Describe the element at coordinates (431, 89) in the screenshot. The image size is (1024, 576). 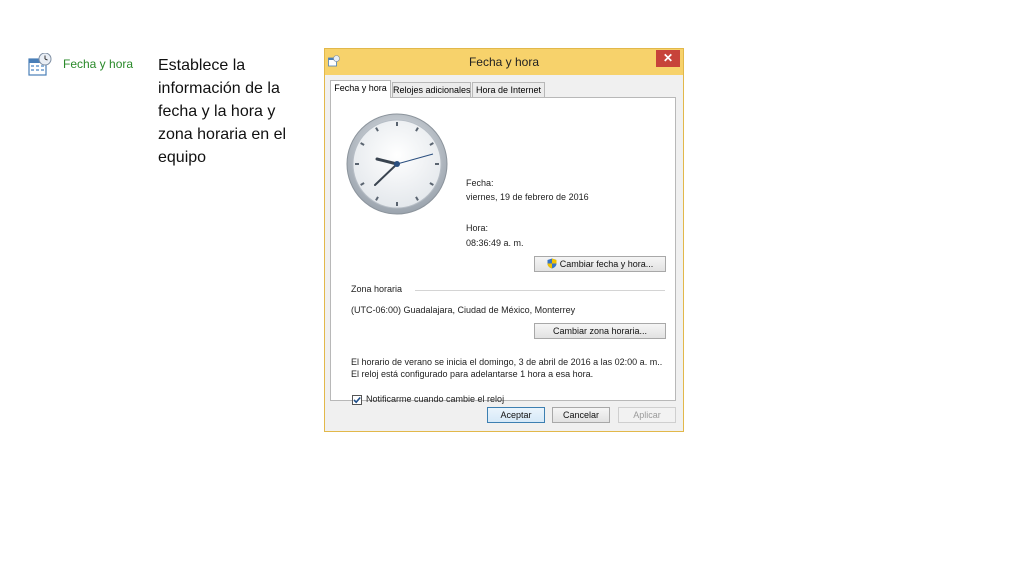
I see `tab-additional-clocks: Relojes adicionales` at that location.